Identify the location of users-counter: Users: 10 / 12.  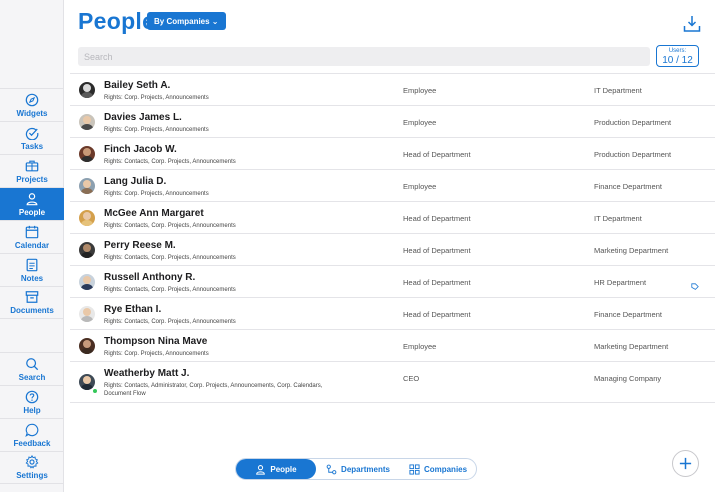
(677, 56).